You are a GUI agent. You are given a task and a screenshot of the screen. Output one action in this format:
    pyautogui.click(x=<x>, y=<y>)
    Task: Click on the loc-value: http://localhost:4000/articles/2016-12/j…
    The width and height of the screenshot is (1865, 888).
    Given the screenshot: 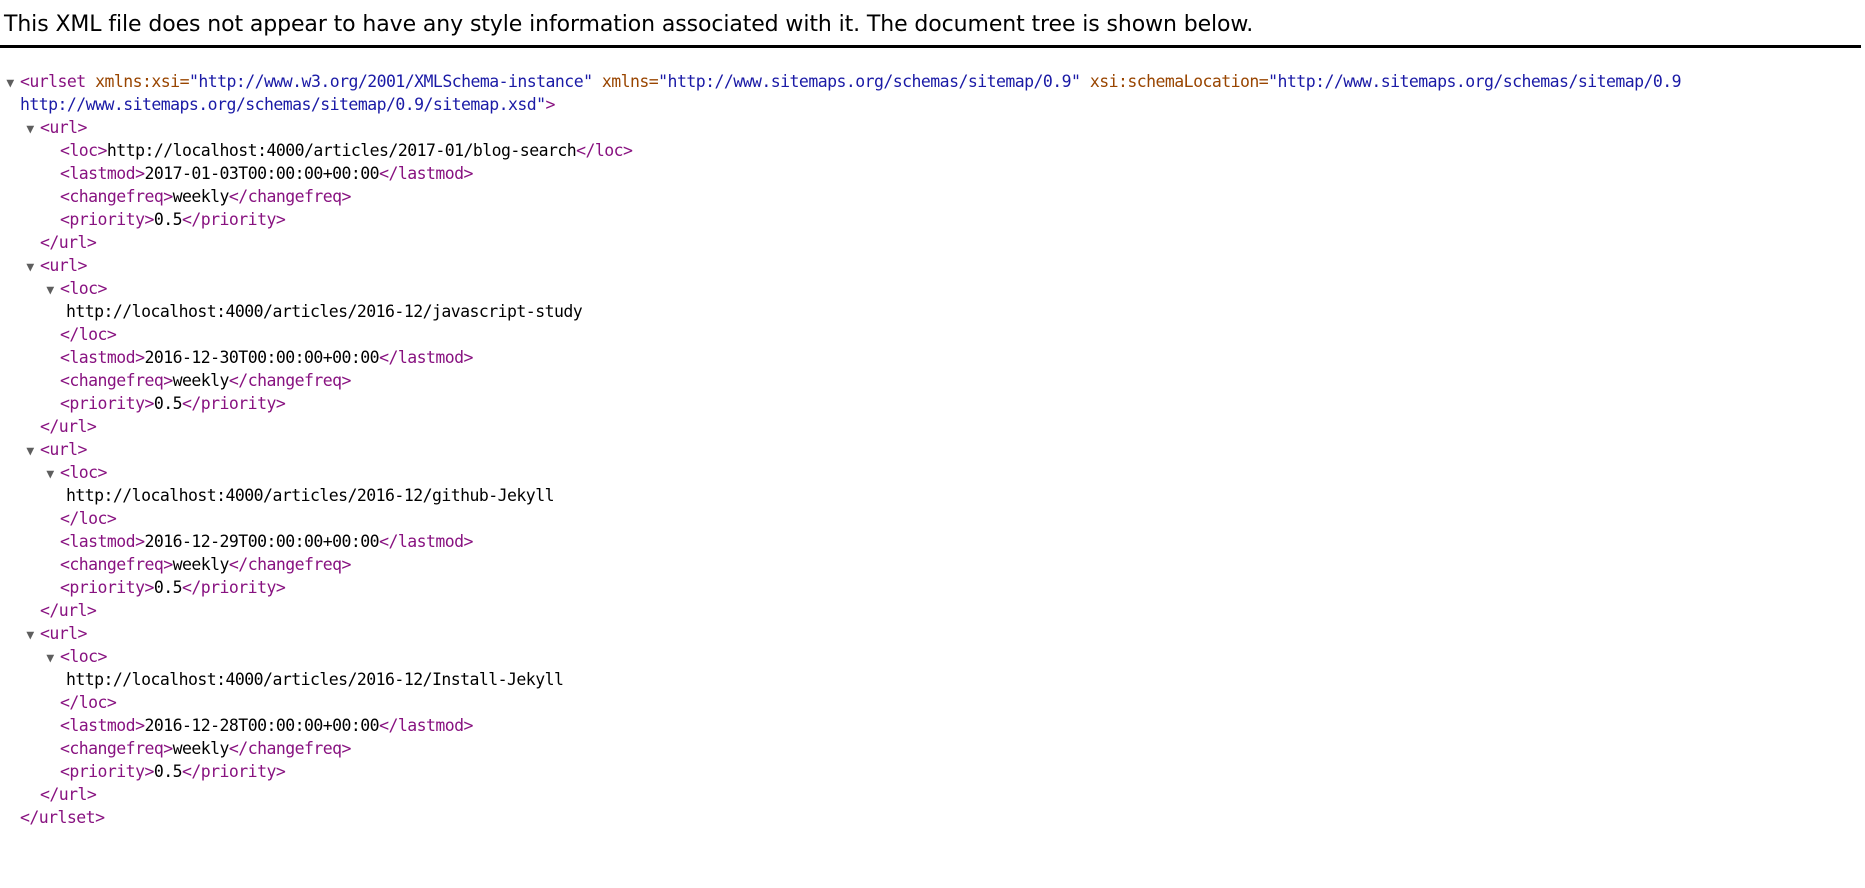 What is the action you would take?
    pyautogui.click(x=324, y=311)
    